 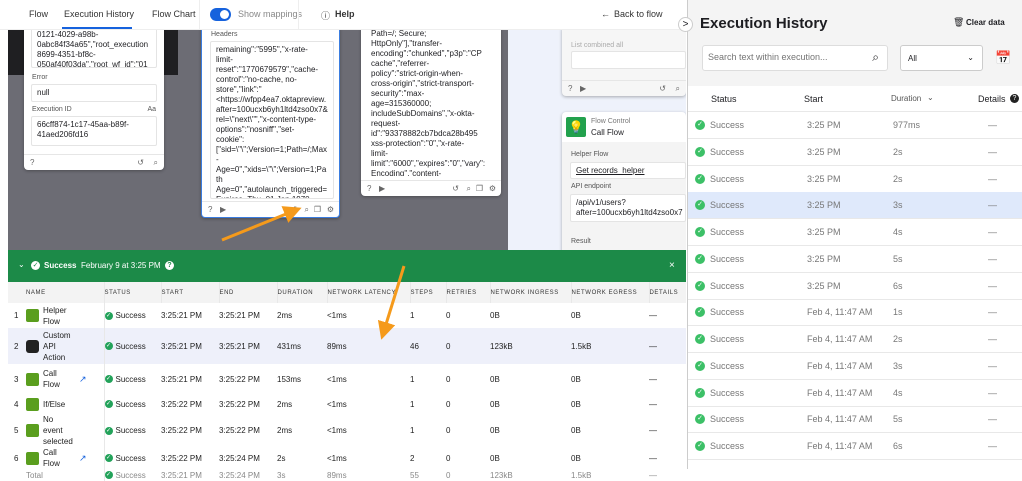 What do you see at coordinates (855, 339) in the screenshot?
I see `history-row: ✓ Success Feb 4, 11:47 AM 2s —` at bounding box center [855, 339].